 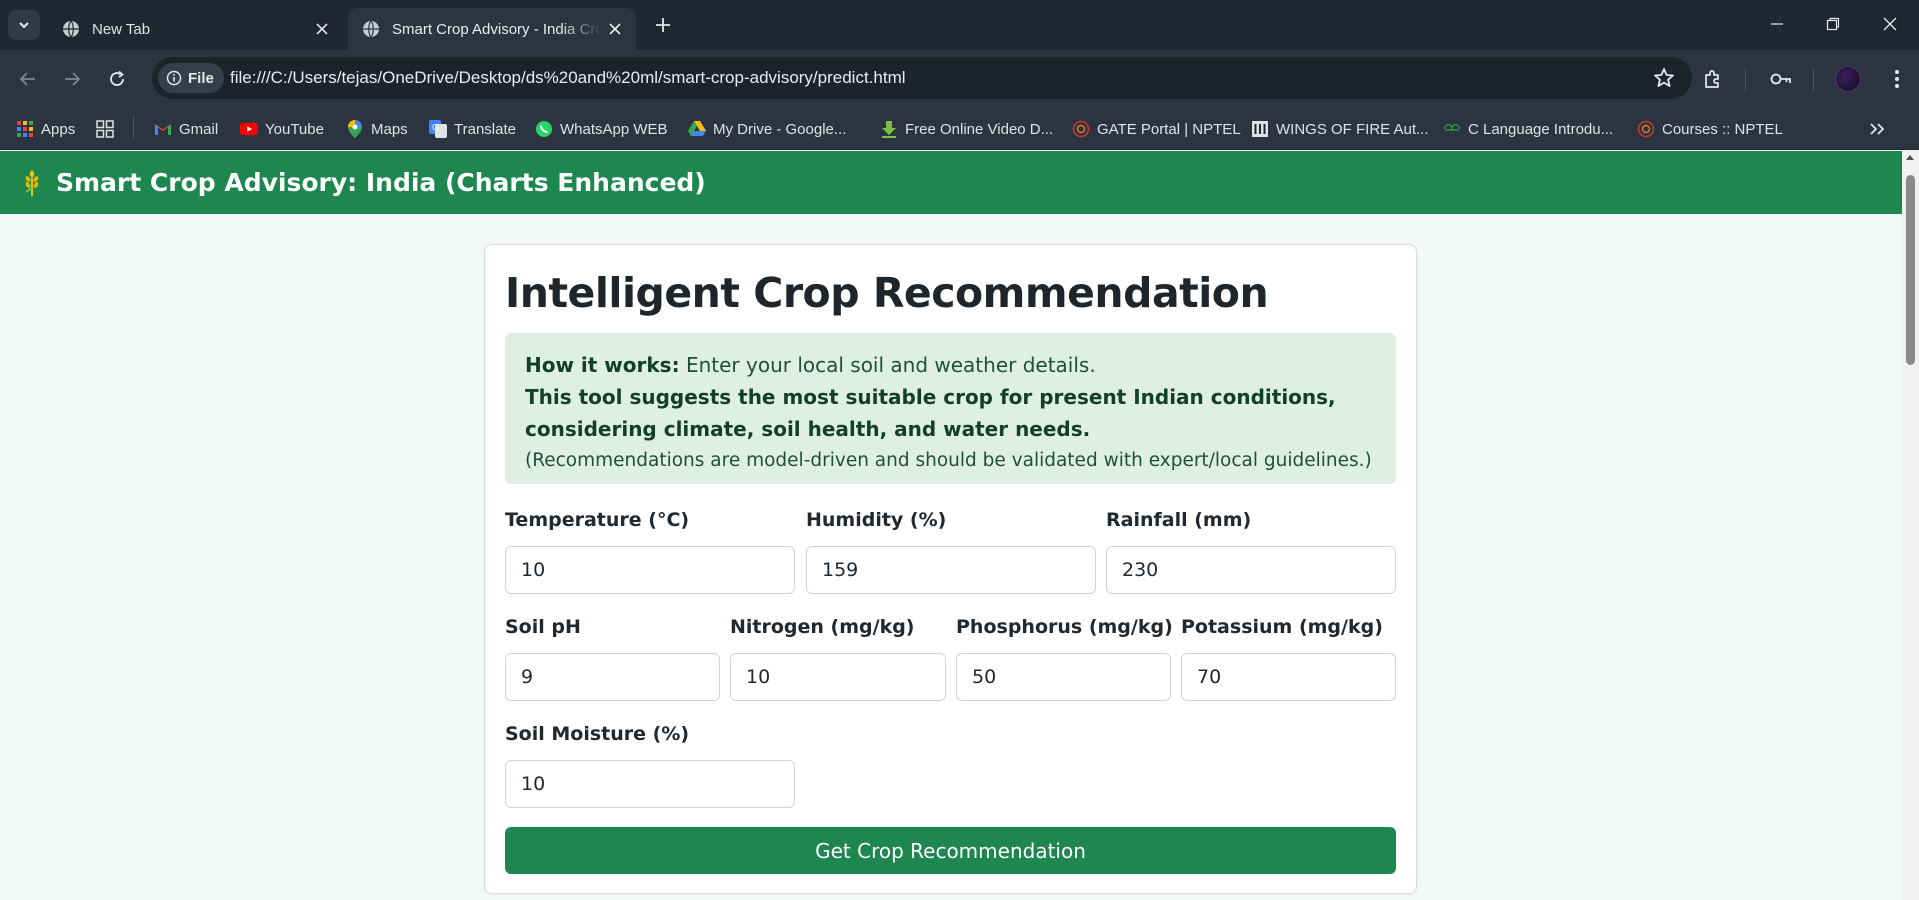 I want to click on back-button, so click(x=28, y=79).